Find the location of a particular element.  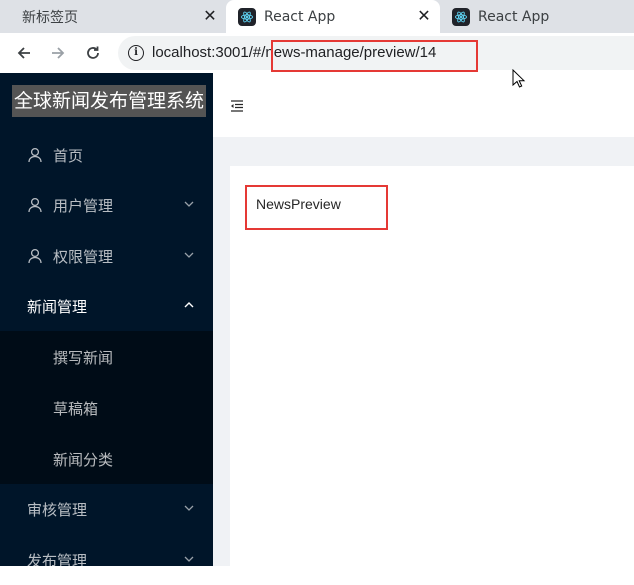

arrow-right-icon is located at coordinates (58, 53).